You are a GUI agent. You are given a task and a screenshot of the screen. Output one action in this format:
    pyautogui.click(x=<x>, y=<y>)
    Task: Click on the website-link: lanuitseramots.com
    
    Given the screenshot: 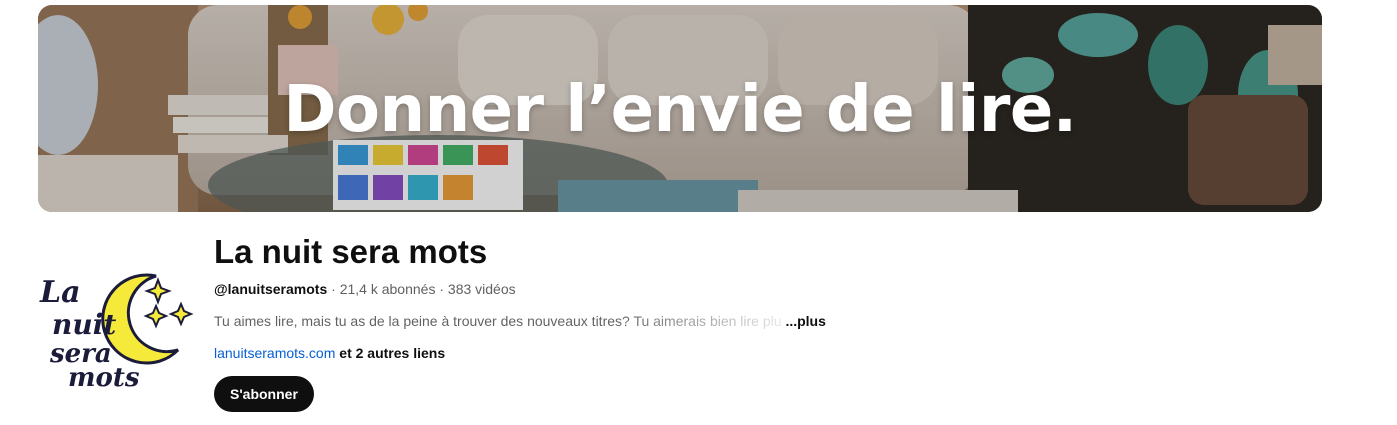 What is the action you would take?
    pyautogui.click(x=274, y=353)
    